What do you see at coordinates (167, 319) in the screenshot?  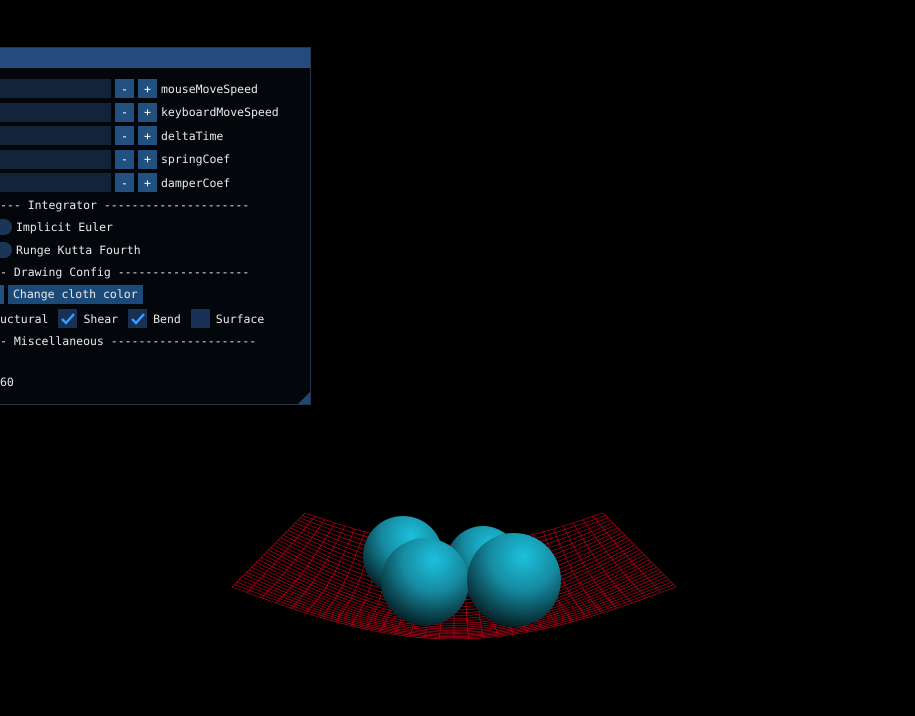 I see `checkbox-label: Bend` at bounding box center [167, 319].